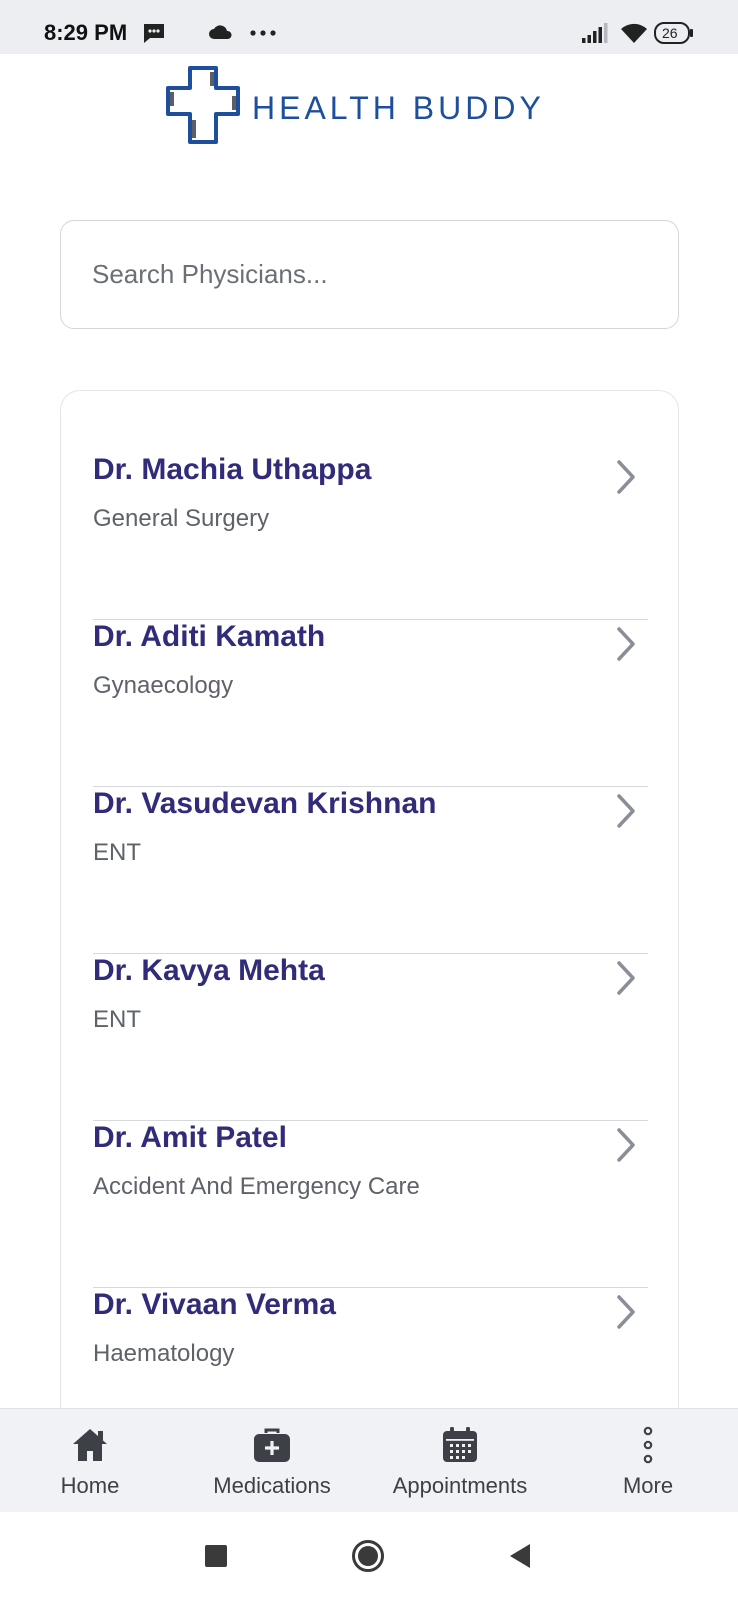 This screenshot has height=1600, width=738. What do you see at coordinates (369, 1460) in the screenshot?
I see `bottom-nav: Home Medications Appointments More` at bounding box center [369, 1460].